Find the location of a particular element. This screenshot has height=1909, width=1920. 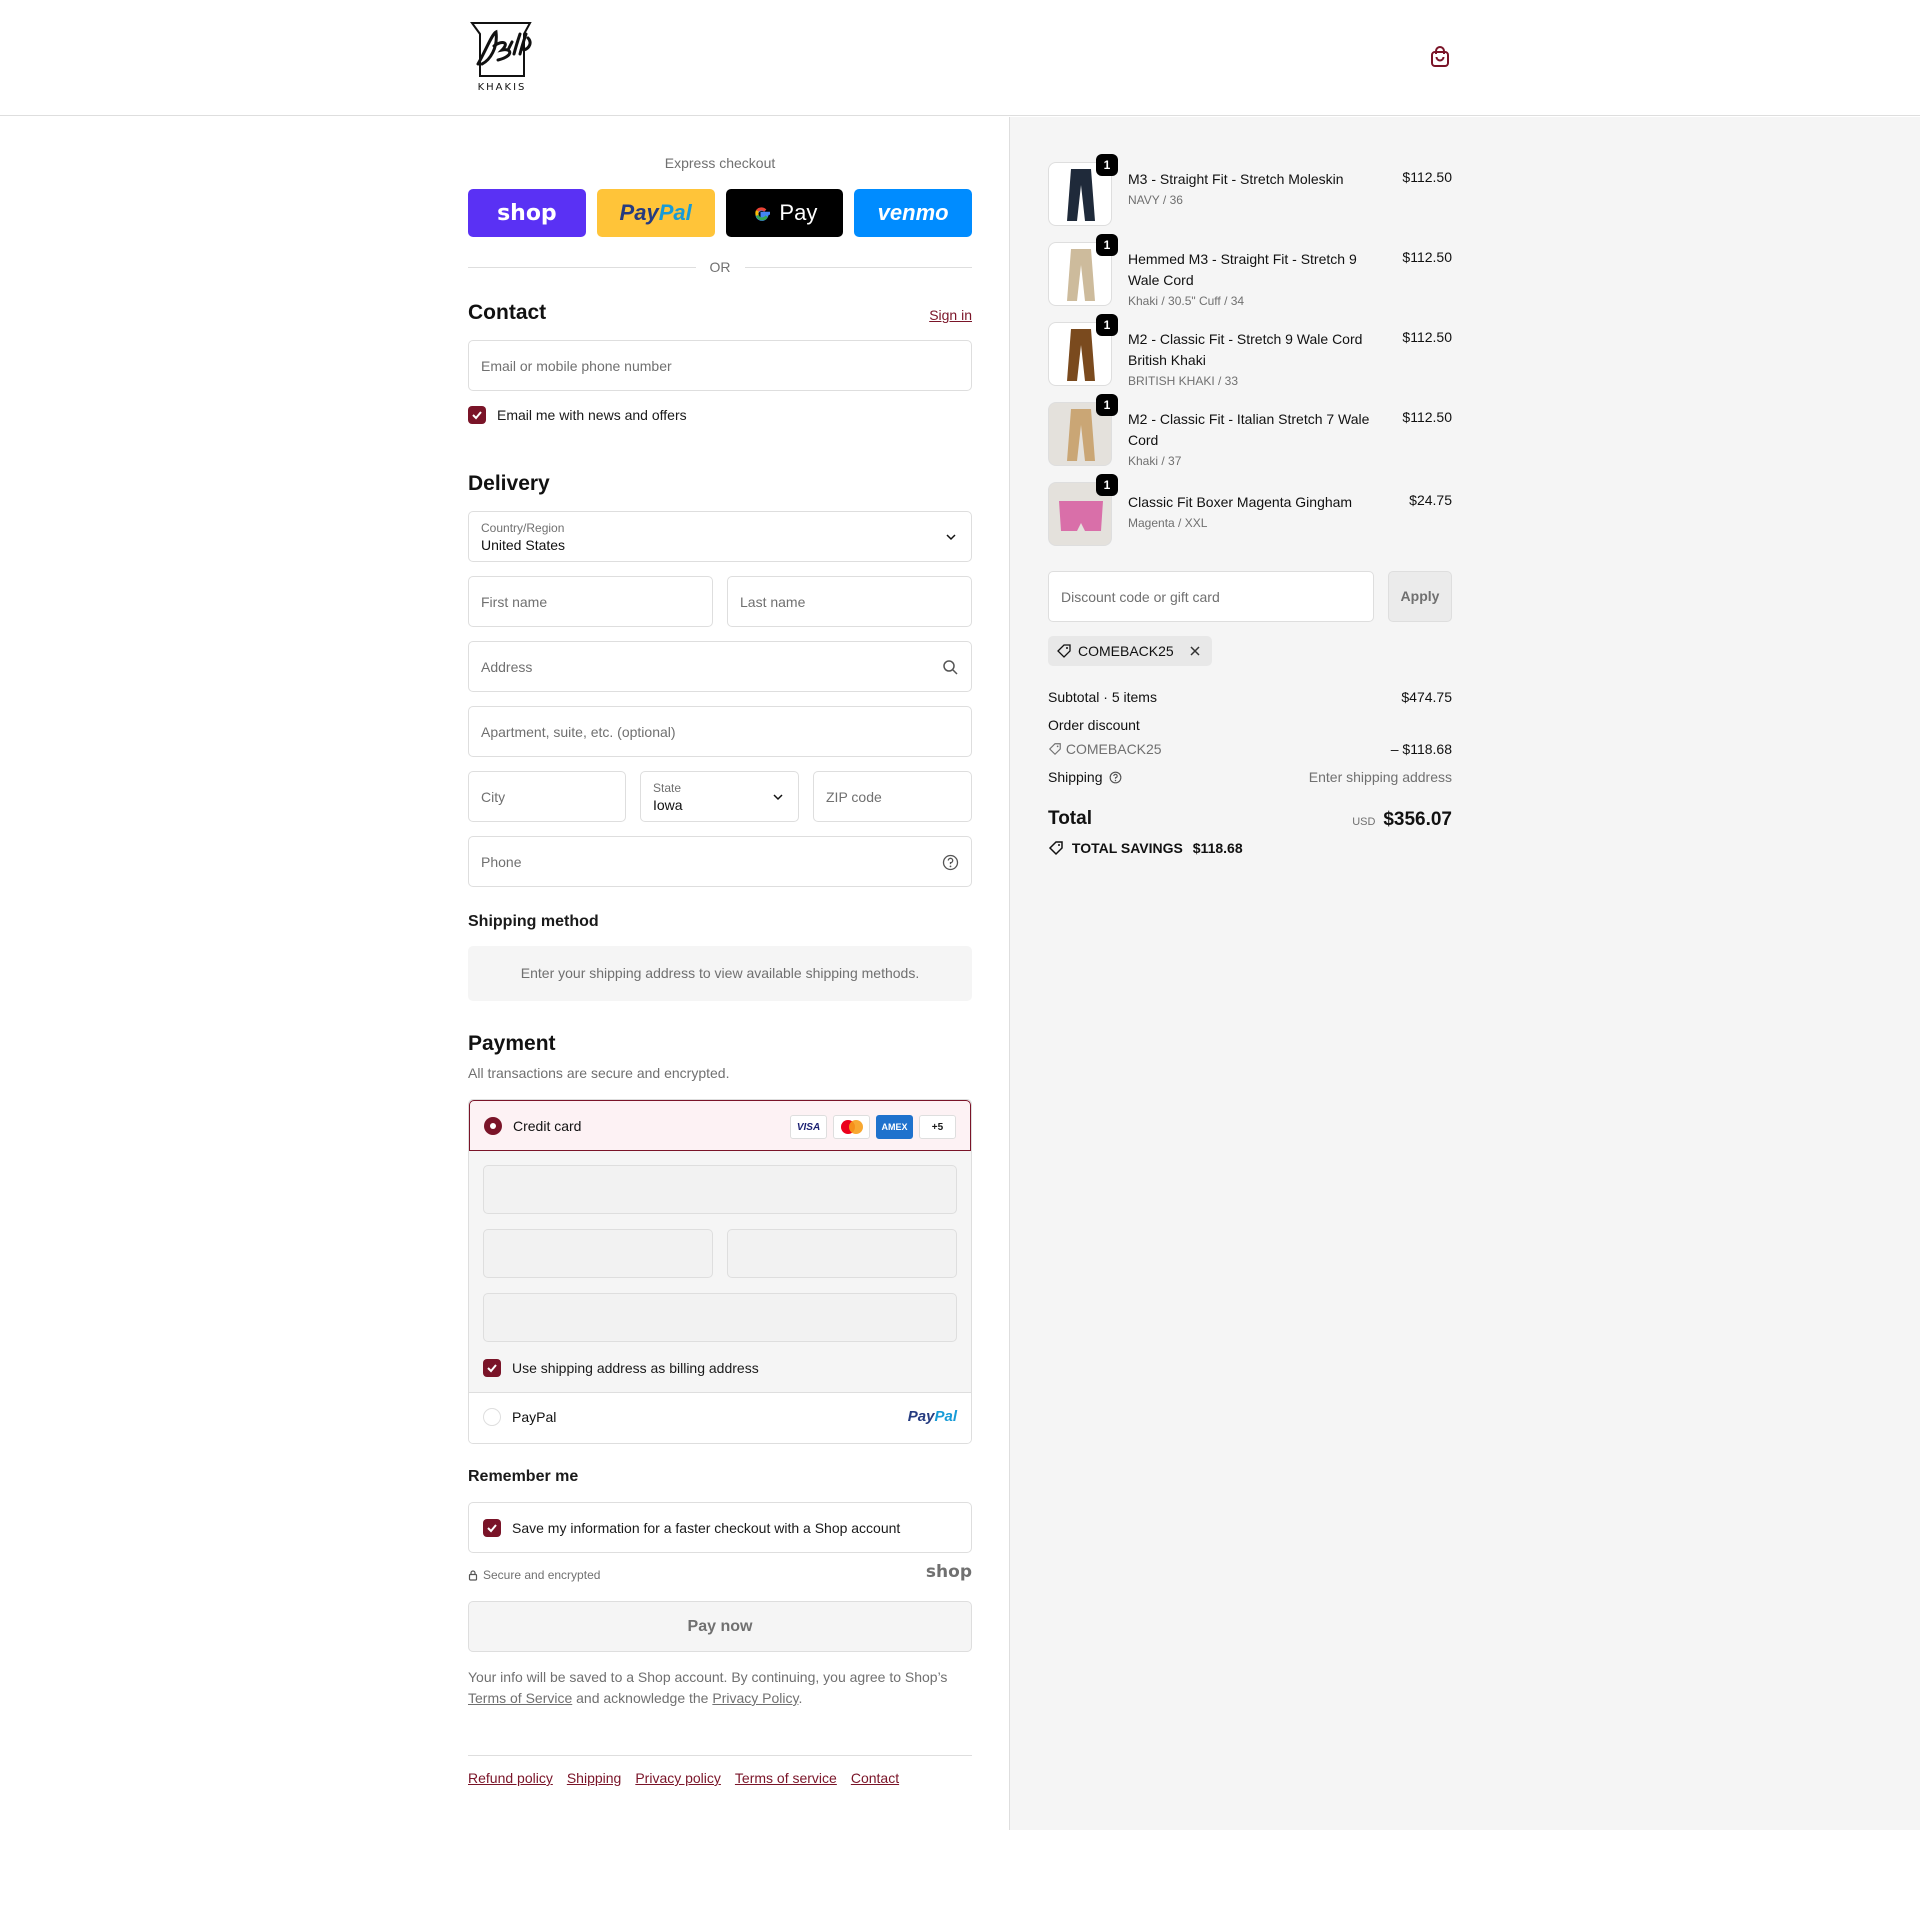

more-cards-badge: +5 is located at coordinates (937, 1127).